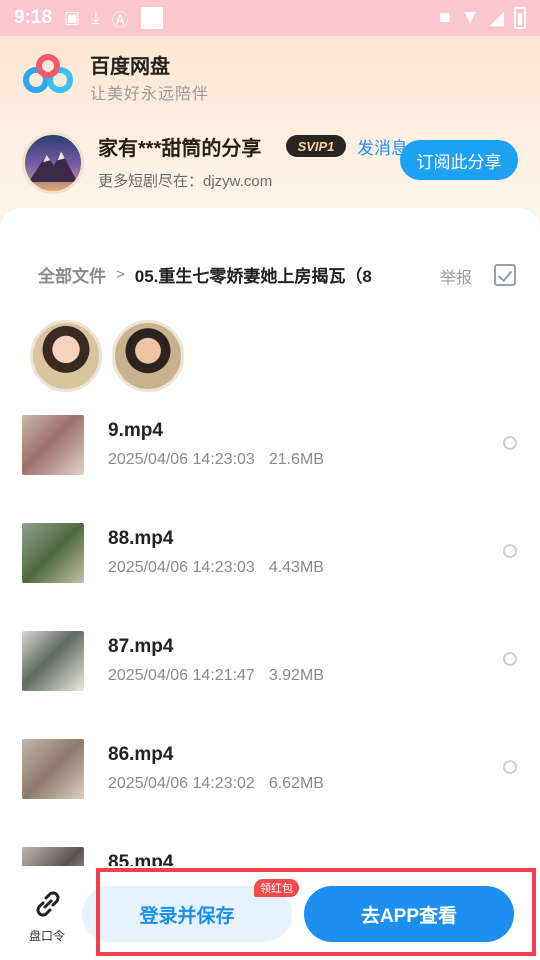 The width and height of the screenshot is (540, 960). What do you see at coordinates (482, 18) in the screenshot?
I see `status-indicators: ■ ▼ ◢` at bounding box center [482, 18].